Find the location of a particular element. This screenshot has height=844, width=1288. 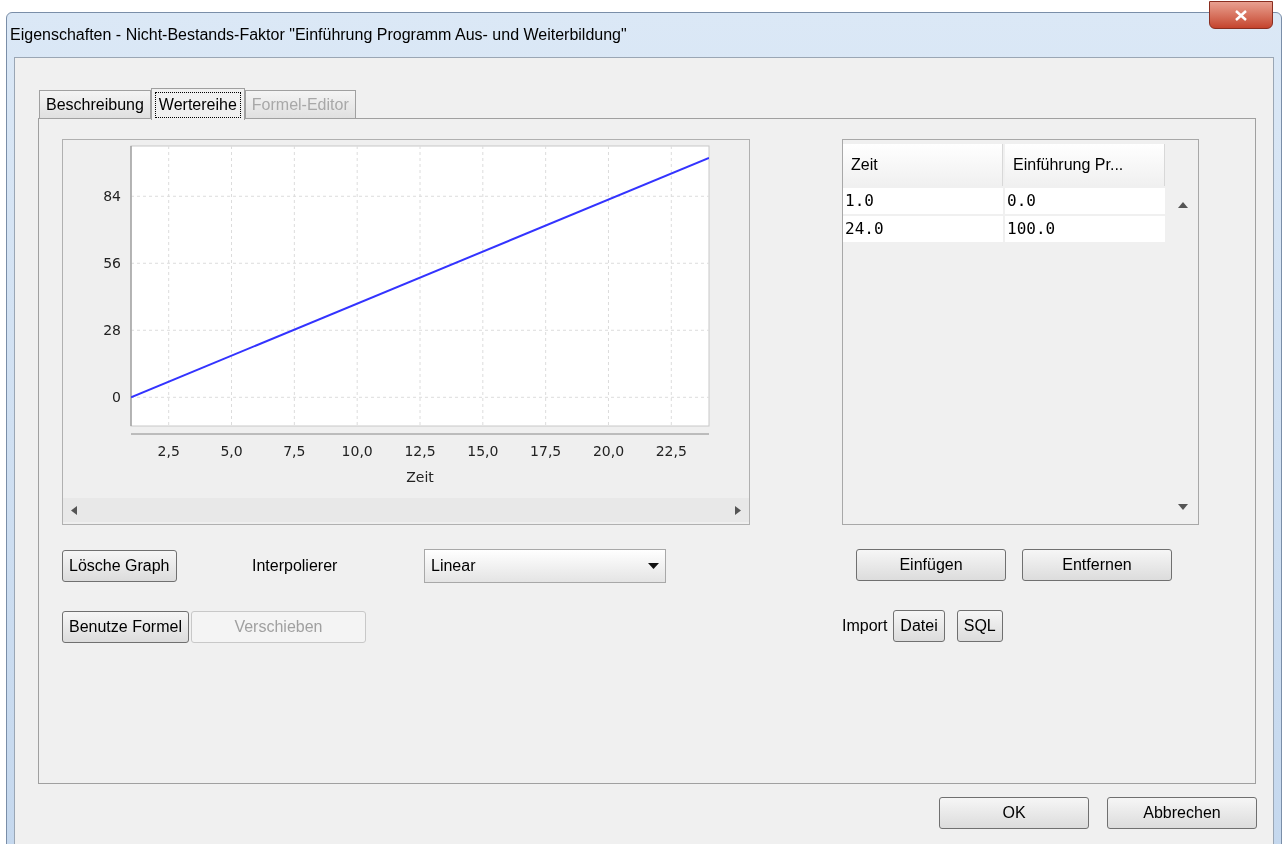

window-title: Eigenschaften - Nicht-Bestands-Faktor "Einführung Programm Aus- und Weiterbildung" is located at coordinates (318, 35).